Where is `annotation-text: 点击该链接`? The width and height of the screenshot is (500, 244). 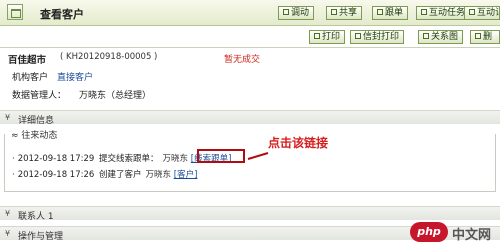 annotation-text: 点击该链接 is located at coordinates (298, 143).